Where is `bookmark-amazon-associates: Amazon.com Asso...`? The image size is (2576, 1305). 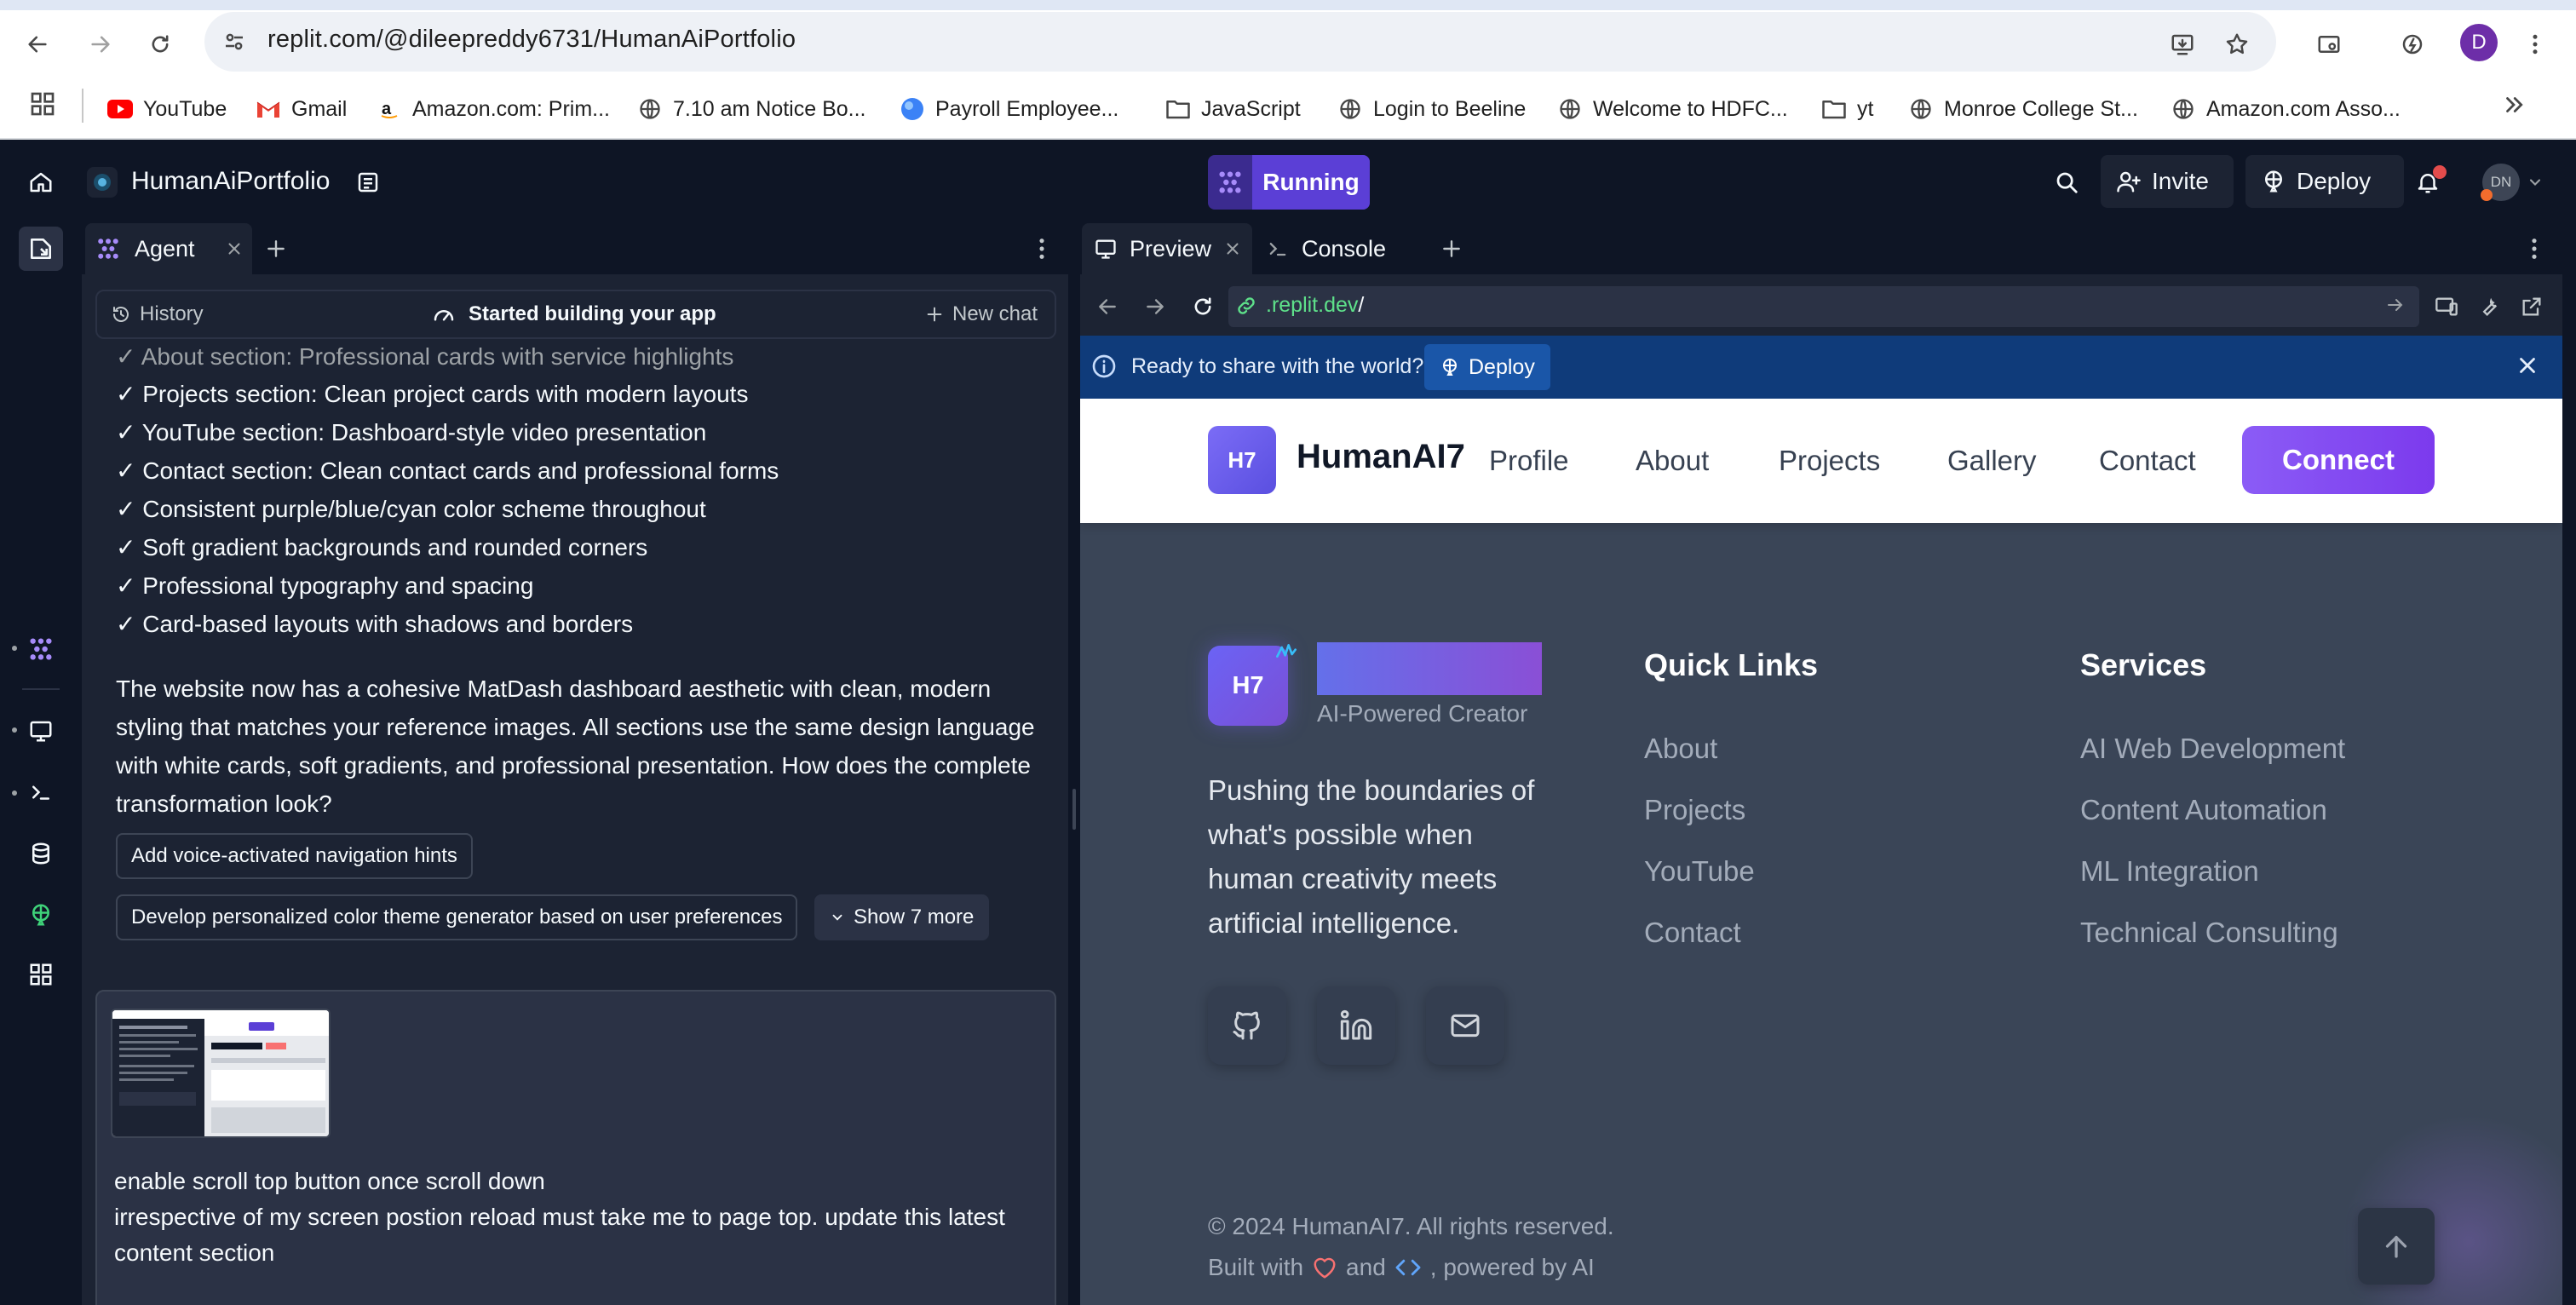 bookmark-amazon-associates: Amazon.com Asso... is located at coordinates (2286, 109).